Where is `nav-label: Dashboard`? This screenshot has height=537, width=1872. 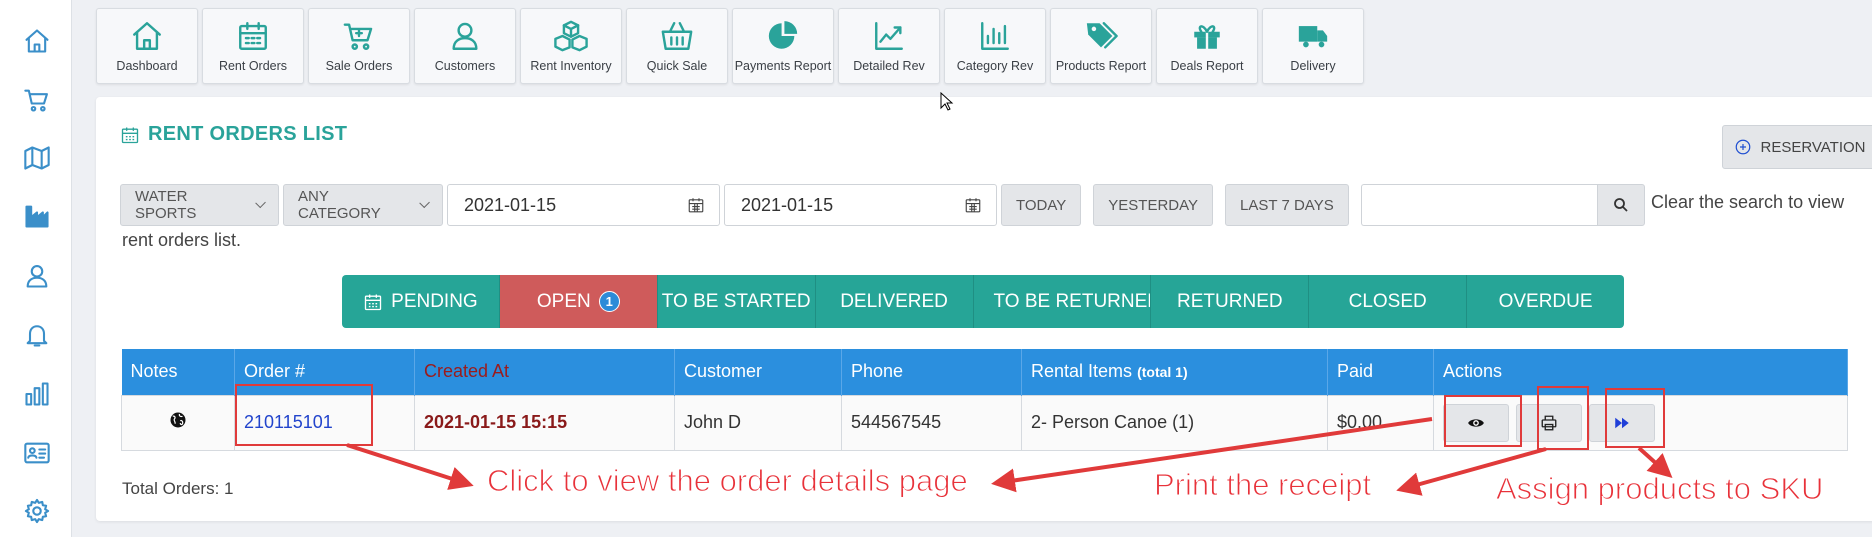
nav-label: Dashboard is located at coordinates (147, 66).